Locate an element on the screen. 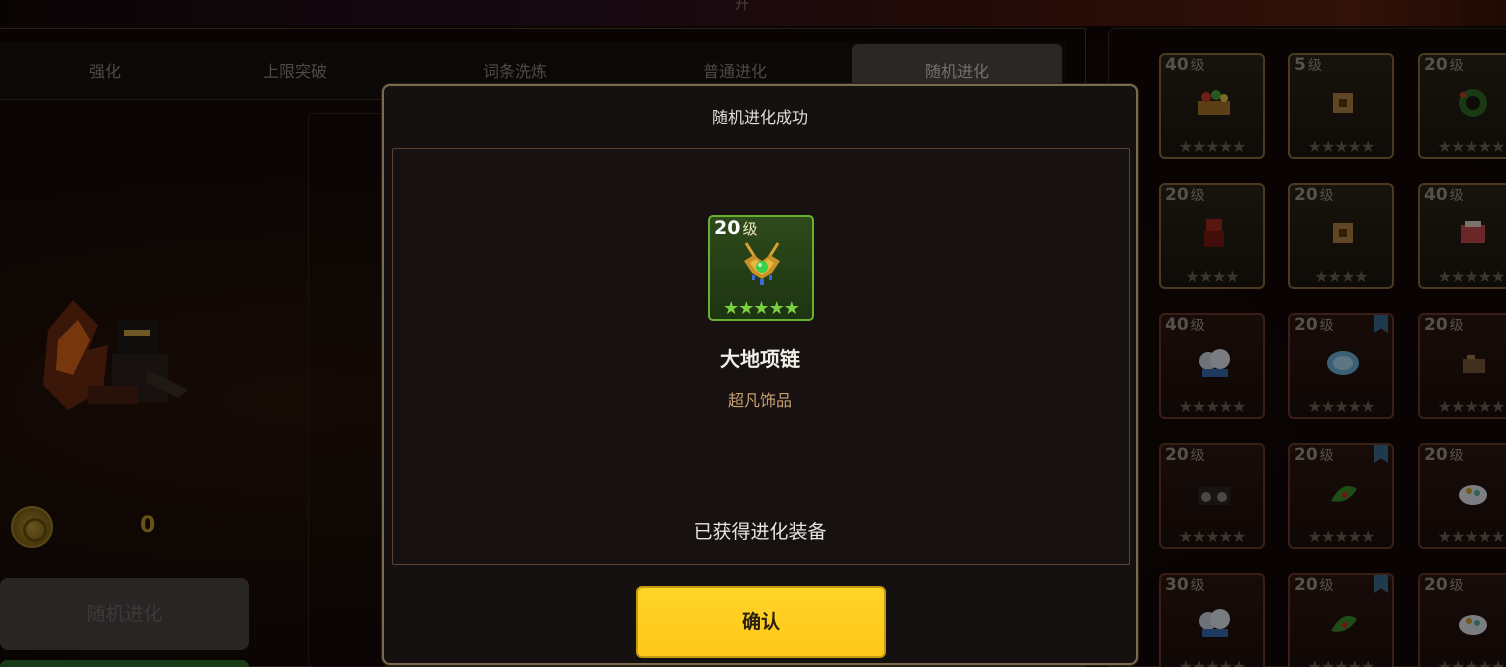 The height and width of the screenshot is (667, 1506). reward-level: 20 级 is located at coordinates (736, 228).